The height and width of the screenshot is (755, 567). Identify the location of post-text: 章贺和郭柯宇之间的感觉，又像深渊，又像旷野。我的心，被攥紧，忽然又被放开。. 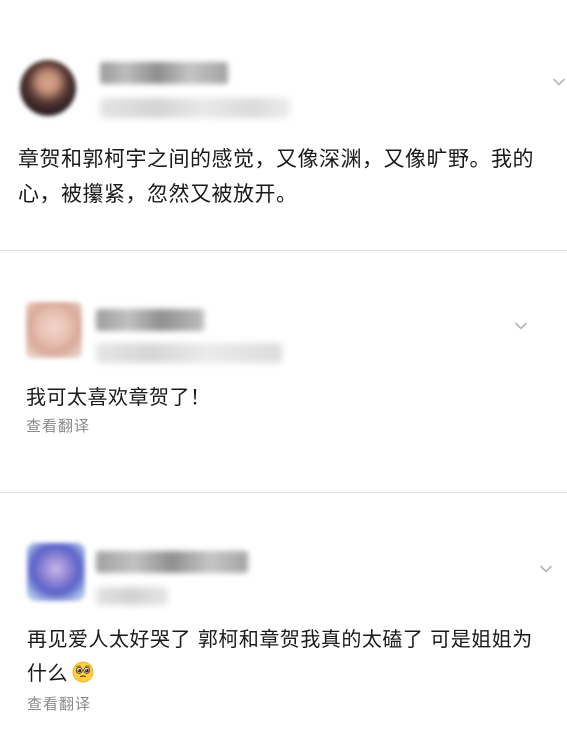
(276, 176).